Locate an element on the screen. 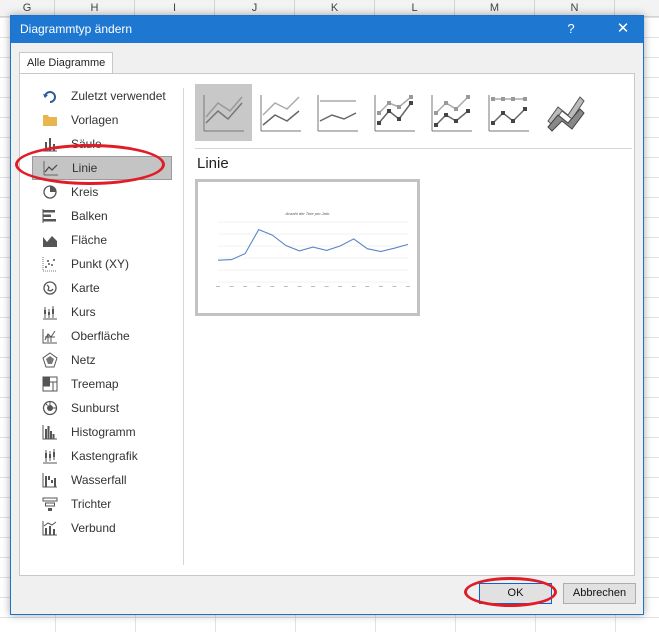 The width and height of the screenshot is (659, 632). subtype-stacked-line-markers is located at coordinates (451, 112).